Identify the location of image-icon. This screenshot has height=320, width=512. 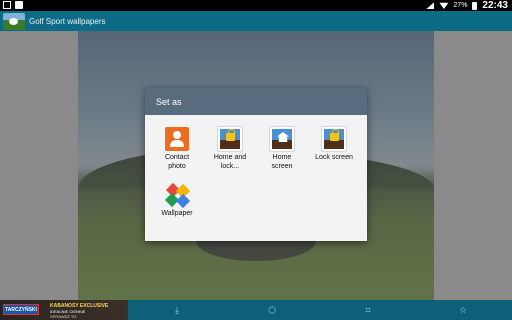
(19, 5).